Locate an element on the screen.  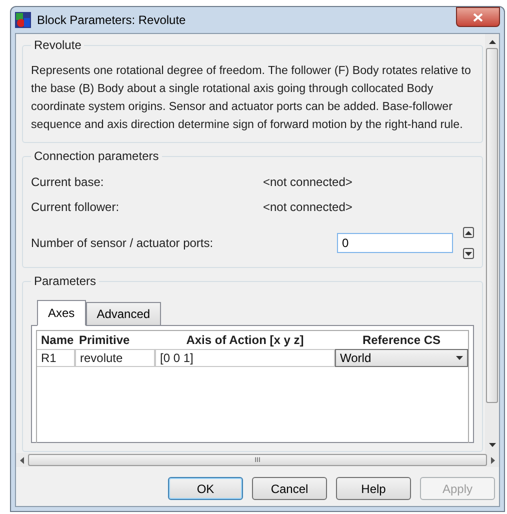
column-header: Name is located at coordinates (57, 340).